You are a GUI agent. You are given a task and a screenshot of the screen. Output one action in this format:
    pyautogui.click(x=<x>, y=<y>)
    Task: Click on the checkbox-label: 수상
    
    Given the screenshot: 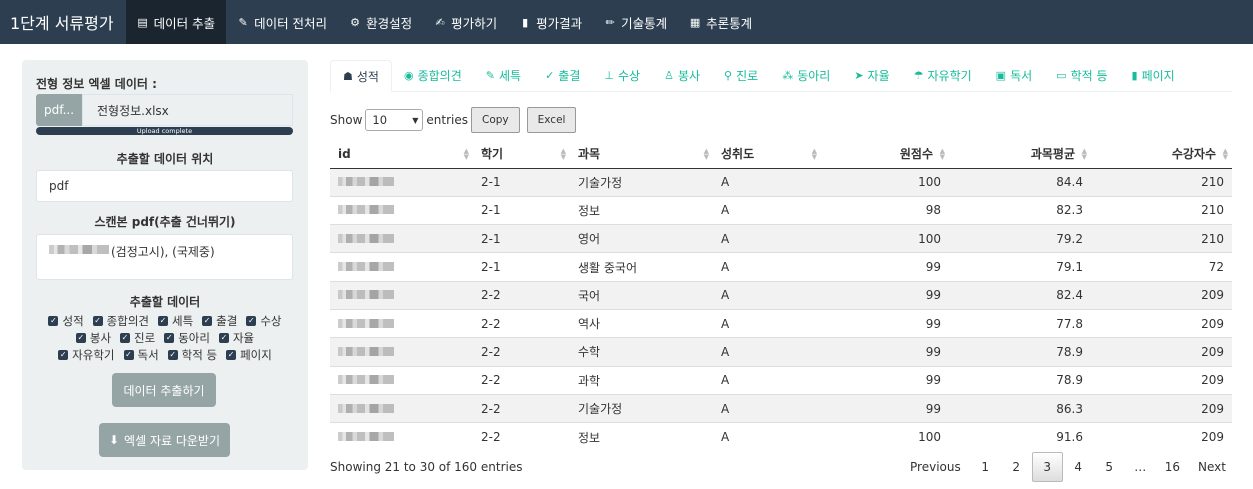 What is the action you would take?
    pyautogui.click(x=271, y=321)
    